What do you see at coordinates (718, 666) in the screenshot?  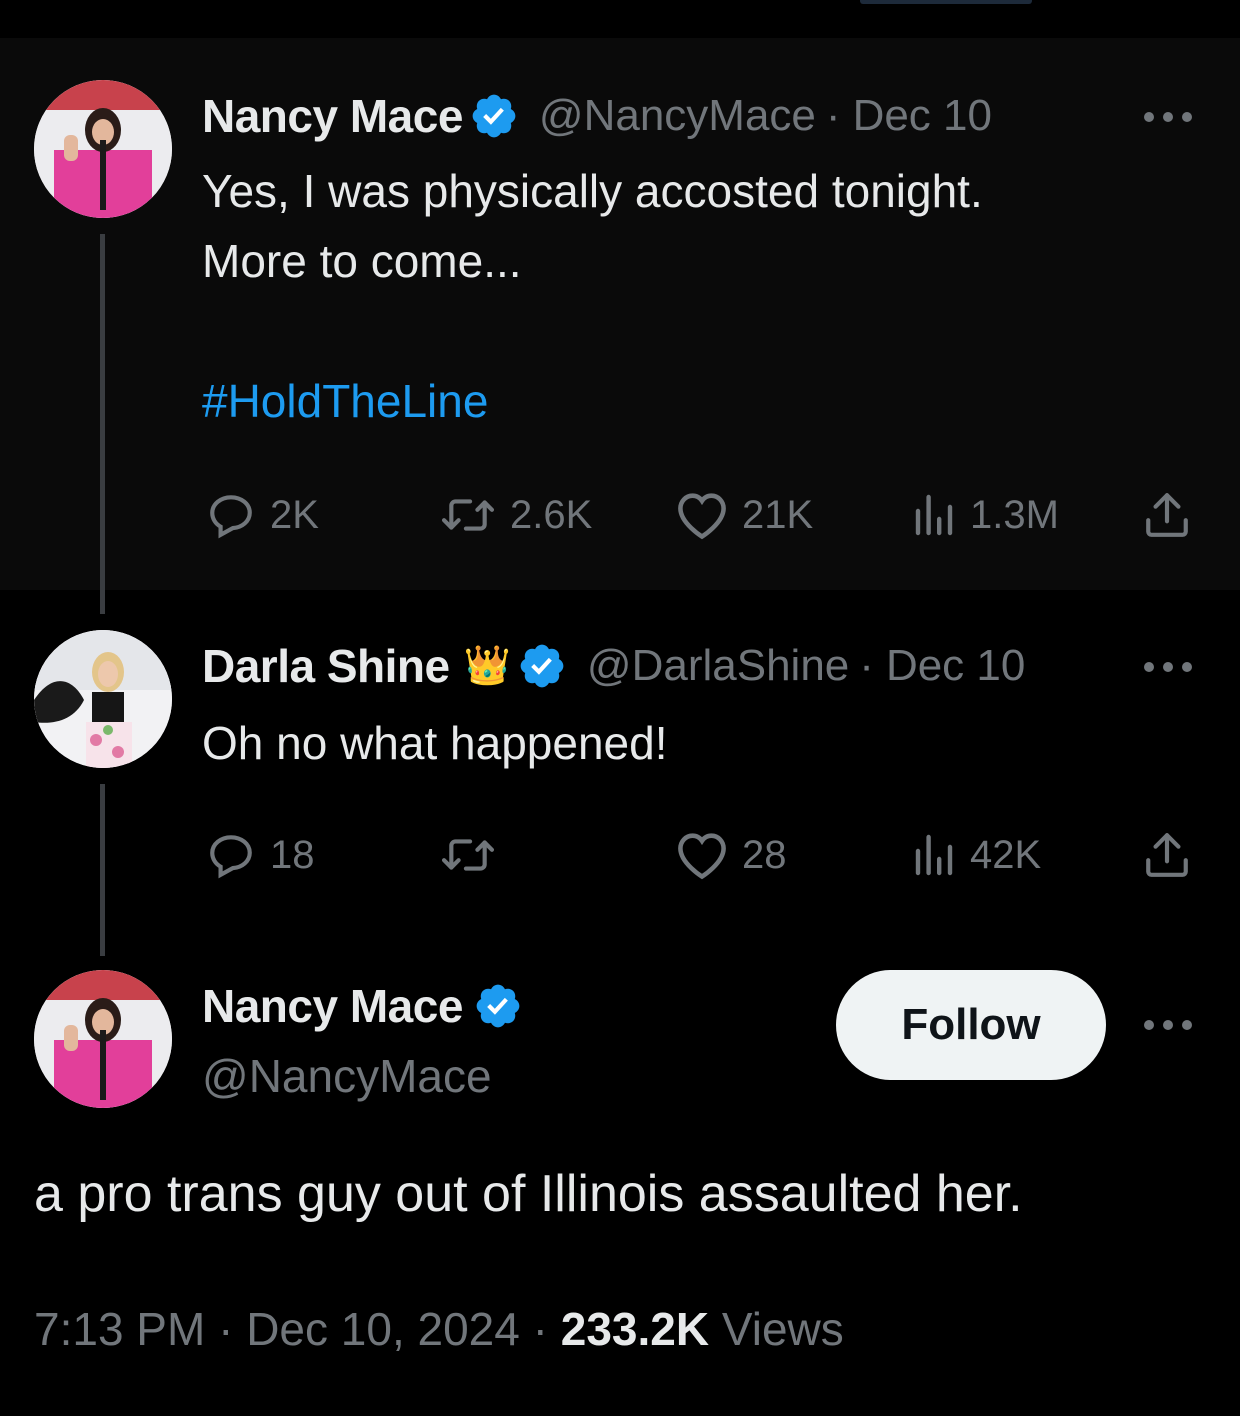 I see `author-handle: @DarlaShine` at bounding box center [718, 666].